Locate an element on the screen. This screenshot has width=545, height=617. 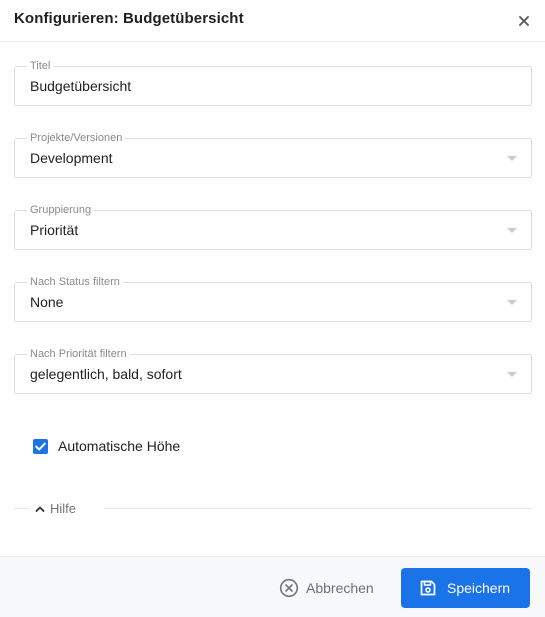
dialog-title: Konfigurieren: Budgetübersicht is located at coordinates (129, 18).